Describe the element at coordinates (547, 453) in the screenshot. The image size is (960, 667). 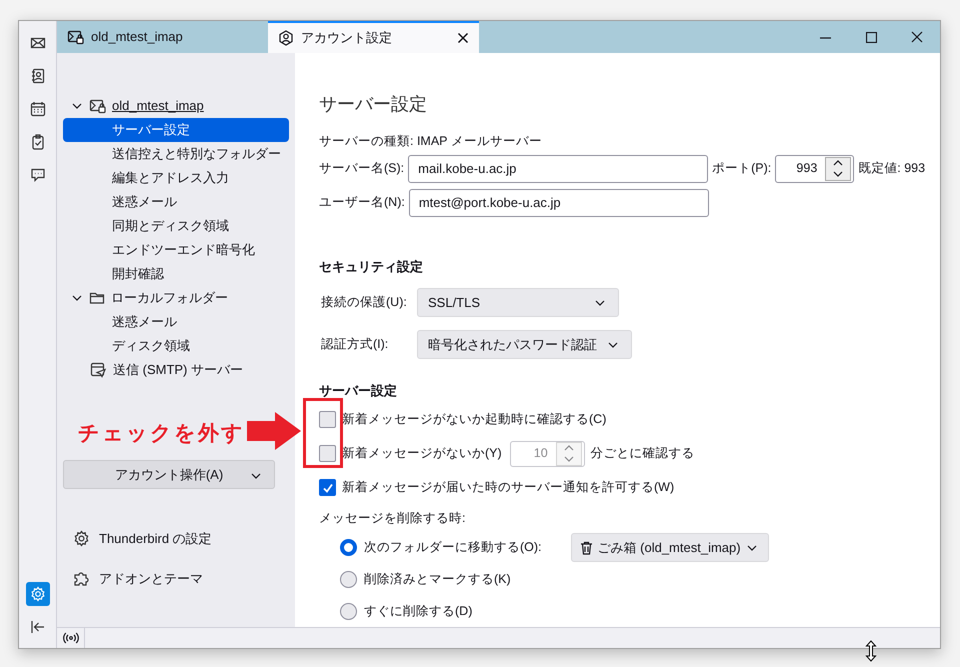
I see `interval-field: 10` at that location.